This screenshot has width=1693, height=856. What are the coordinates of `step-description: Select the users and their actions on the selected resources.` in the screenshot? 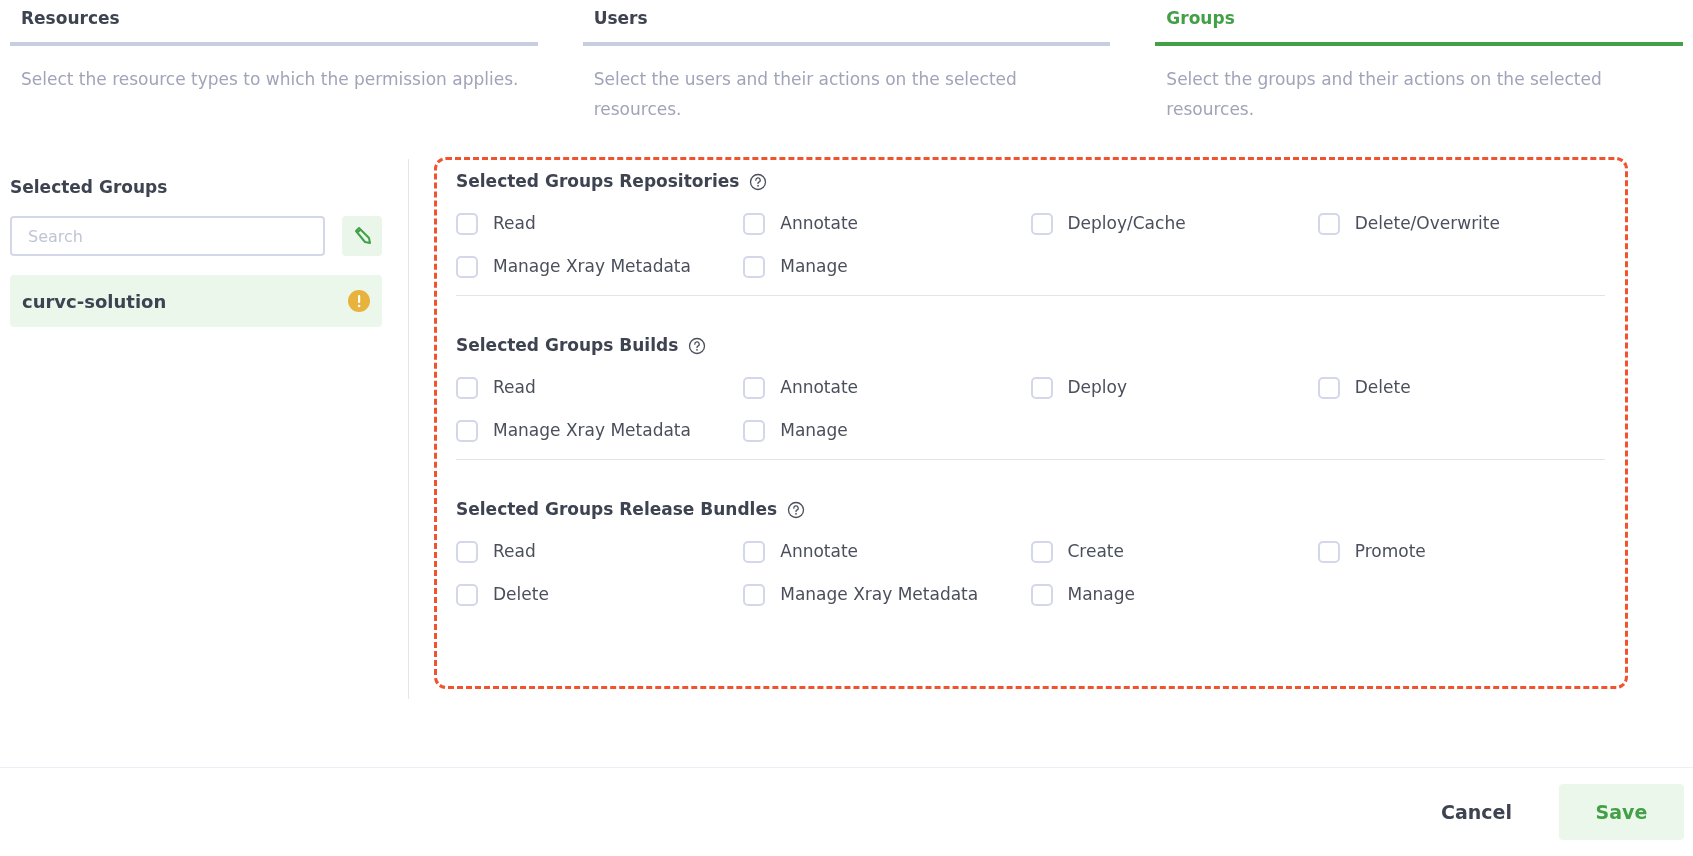 It's located at (805, 94).